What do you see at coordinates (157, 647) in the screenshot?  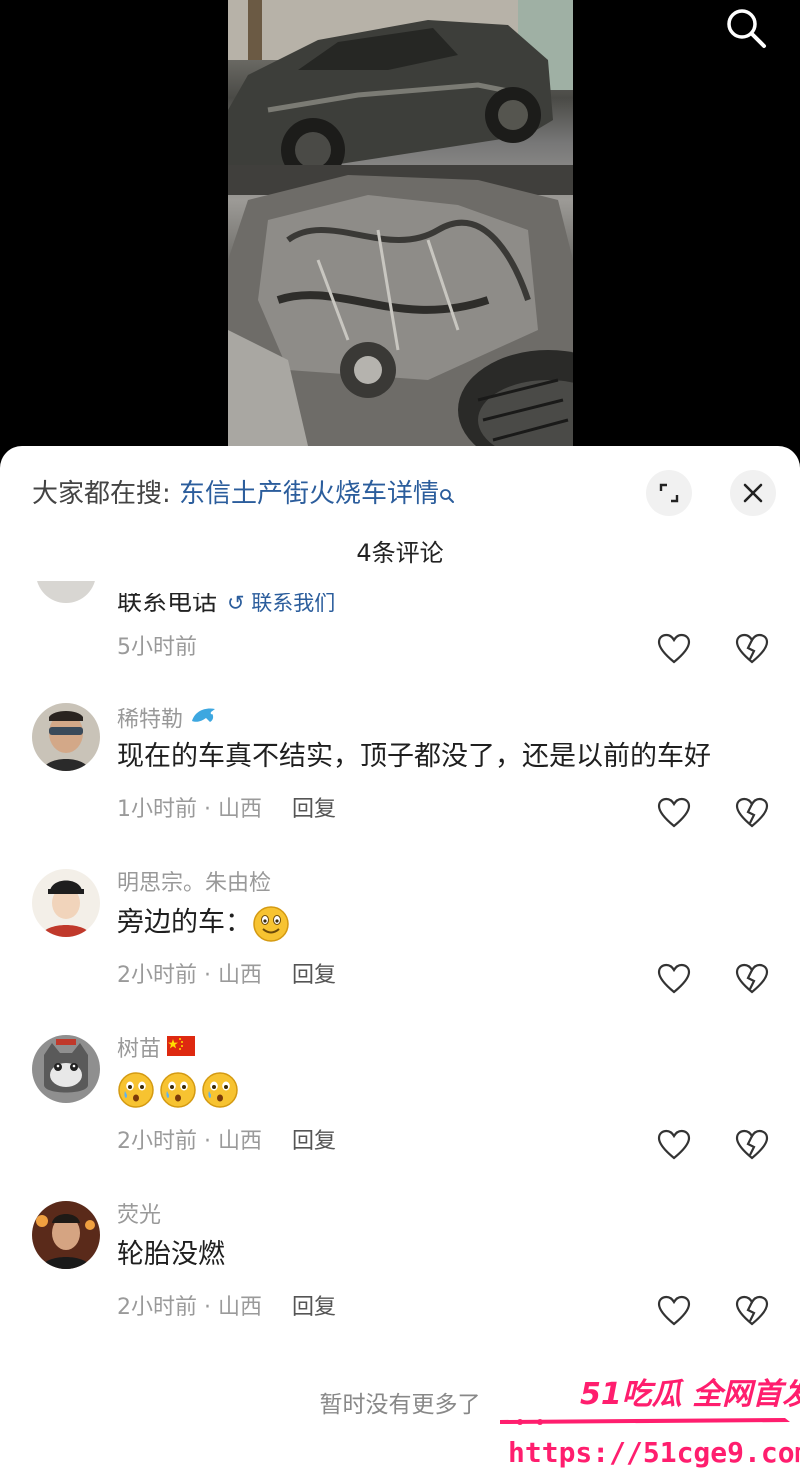 I see `comment-time: 5小时前` at bounding box center [157, 647].